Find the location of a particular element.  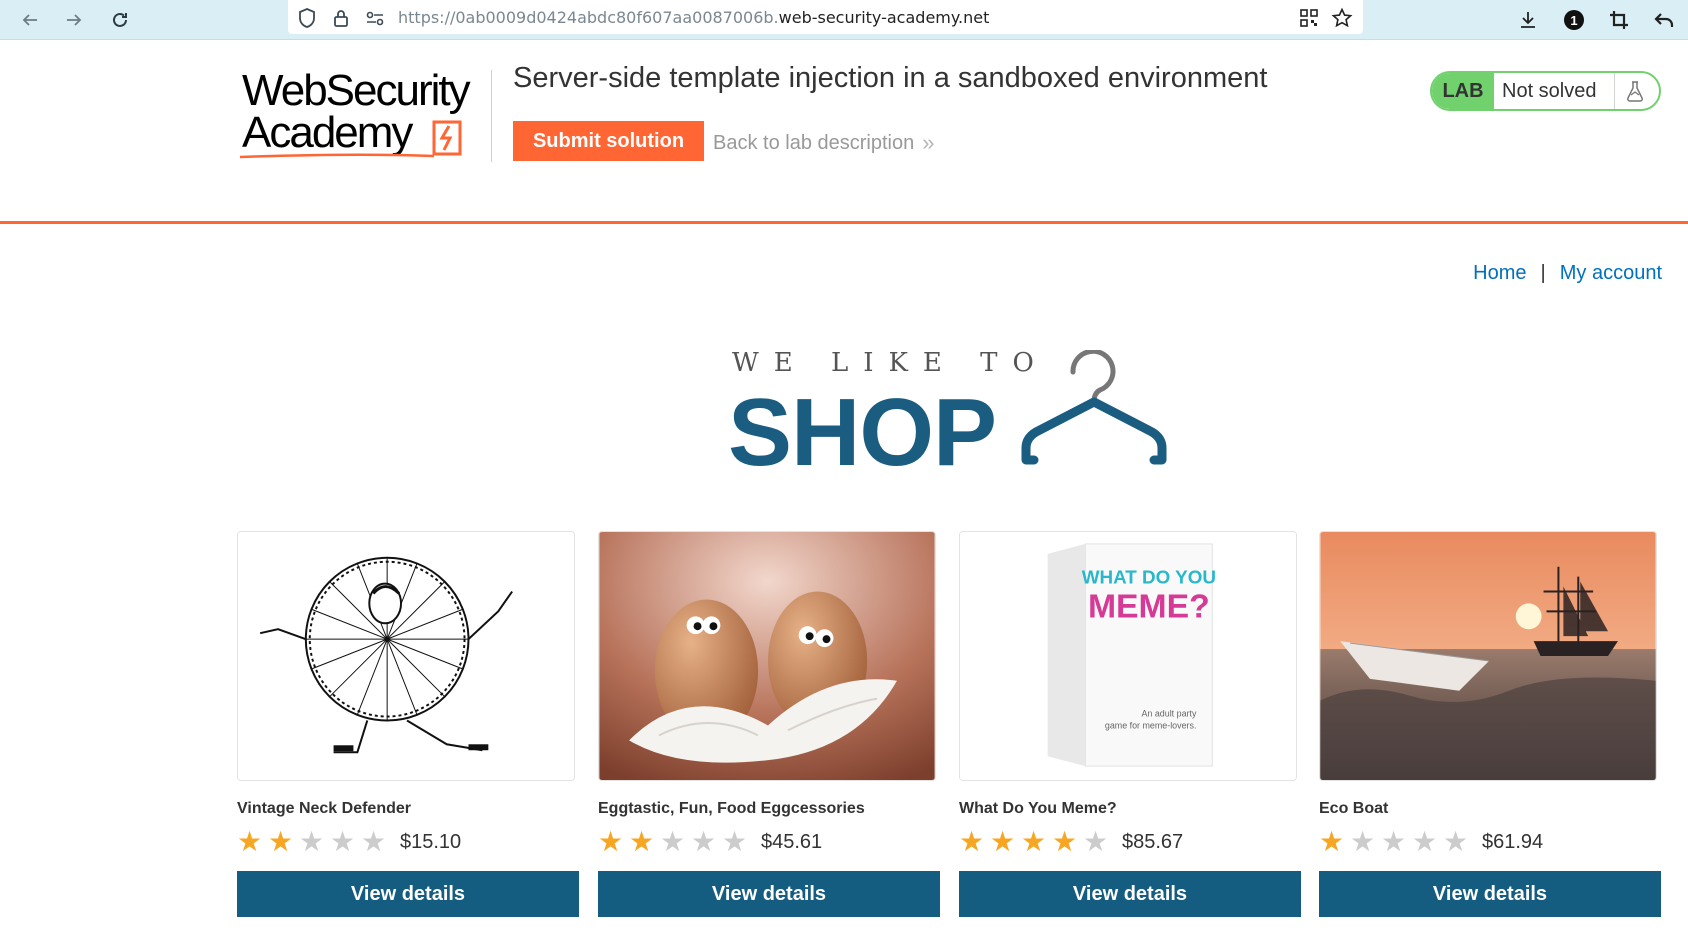

product-name: Eggtastic, Fun, Food Eggcessories is located at coordinates (731, 808).